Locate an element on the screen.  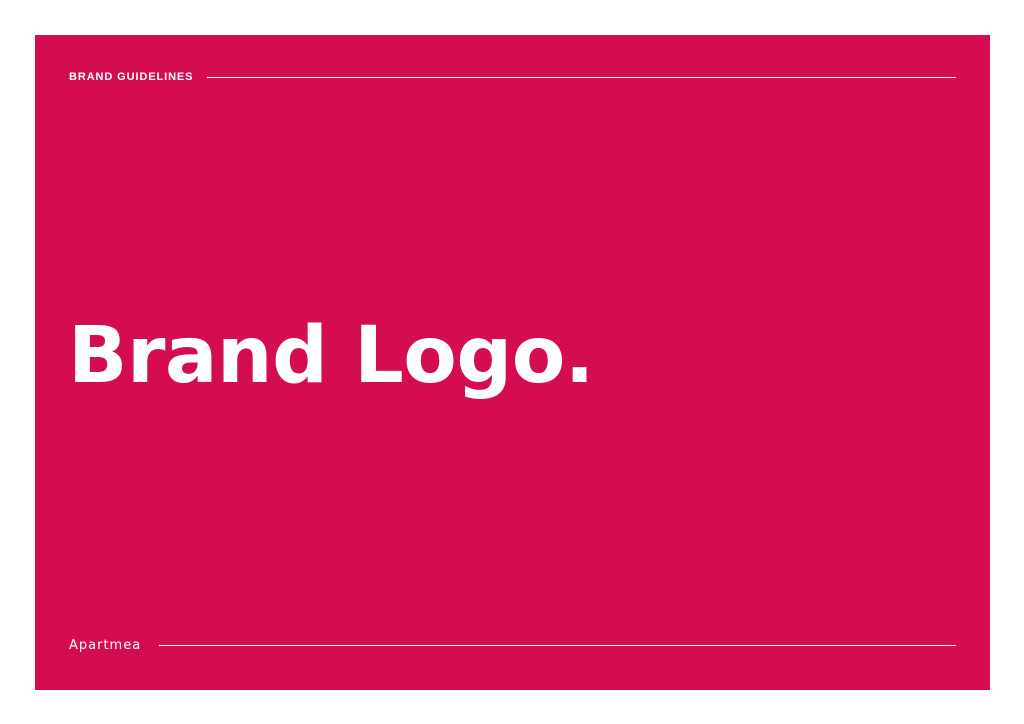
section-label: BRAND GUIDELINES is located at coordinates (131, 77).